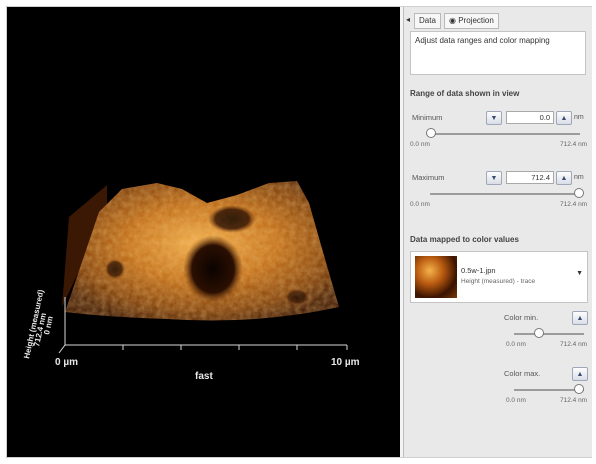 Image resolution: width=596 pixels, height=464 pixels. Describe the element at coordinates (476, 20) in the screenshot. I see `tab-projection-label: Projection` at that location.